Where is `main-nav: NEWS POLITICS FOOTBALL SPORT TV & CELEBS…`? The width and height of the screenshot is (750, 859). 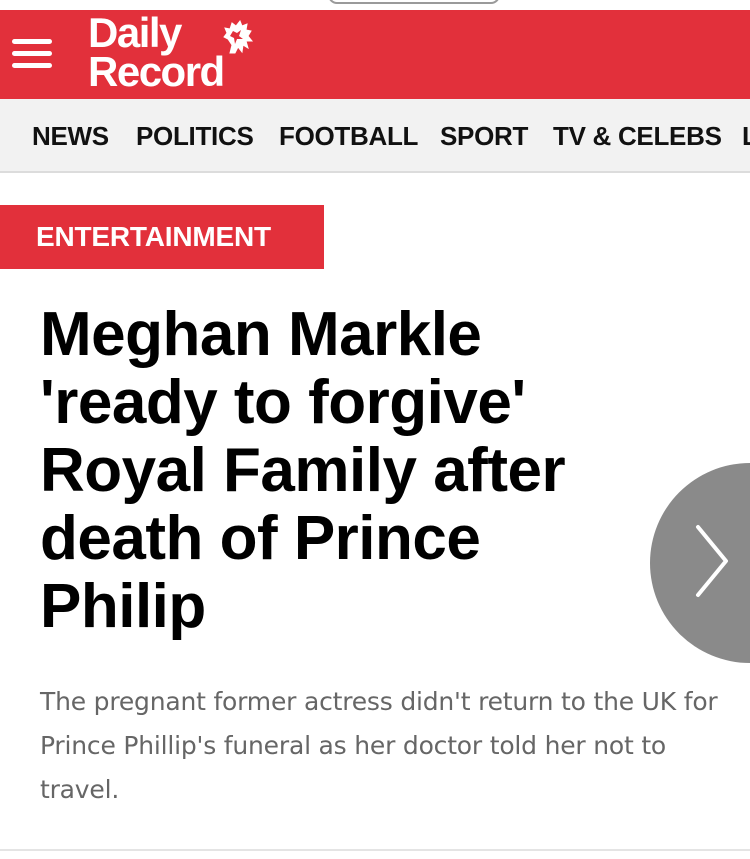
main-nav: NEWS POLITICS FOOTBALL SPORT TV & CELEBS… is located at coordinates (375, 136).